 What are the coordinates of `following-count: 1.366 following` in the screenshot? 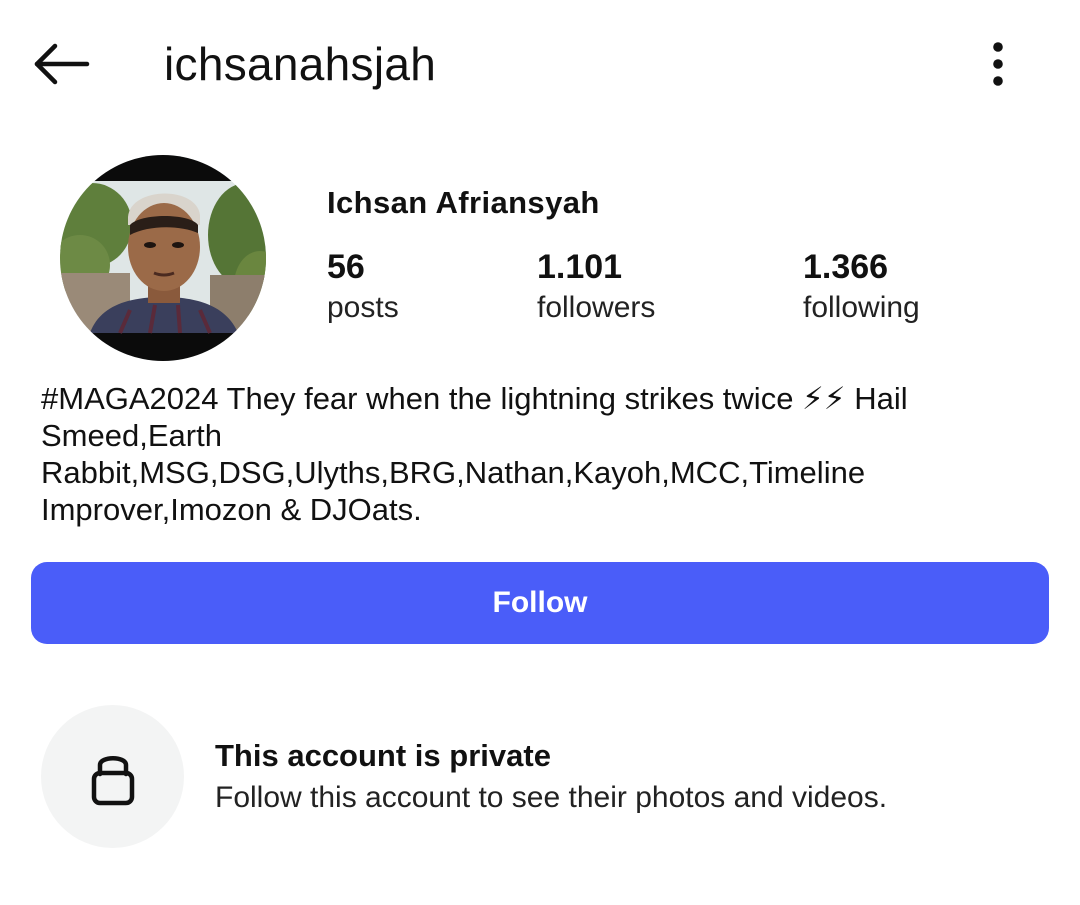 It's located at (861, 287).